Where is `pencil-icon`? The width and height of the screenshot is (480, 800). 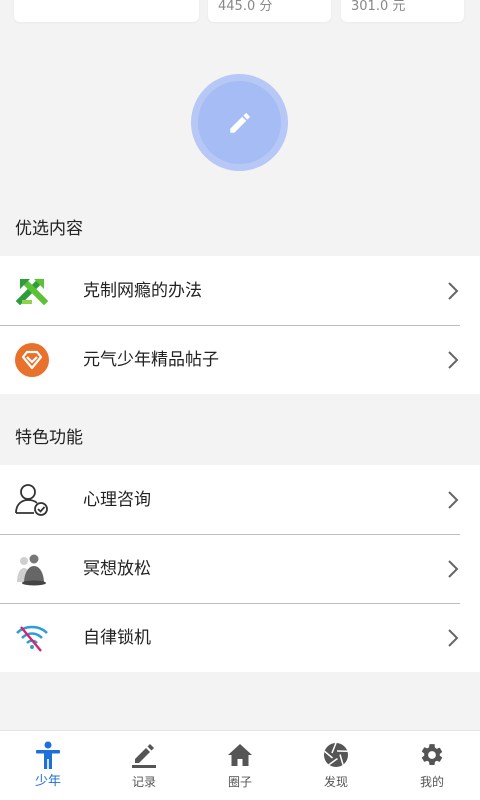
pencil-icon is located at coordinates (239, 122).